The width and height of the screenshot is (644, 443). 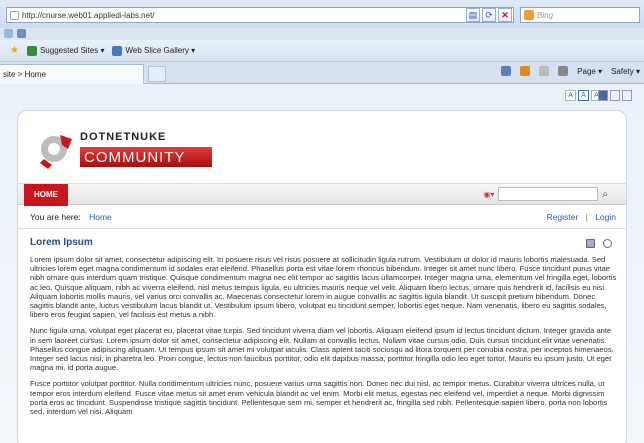 What do you see at coordinates (570, 95) in the screenshot?
I see `font-decrease-button: A` at bounding box center [570, 95].